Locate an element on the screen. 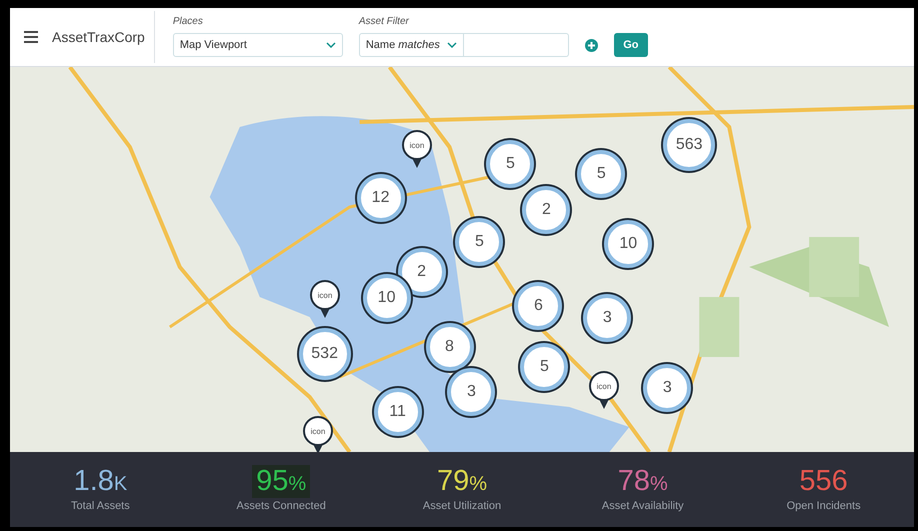 The height and width of the screenshot is (531, 918). app-title: AssetTraxCorp is located at coordinates (98, 37).